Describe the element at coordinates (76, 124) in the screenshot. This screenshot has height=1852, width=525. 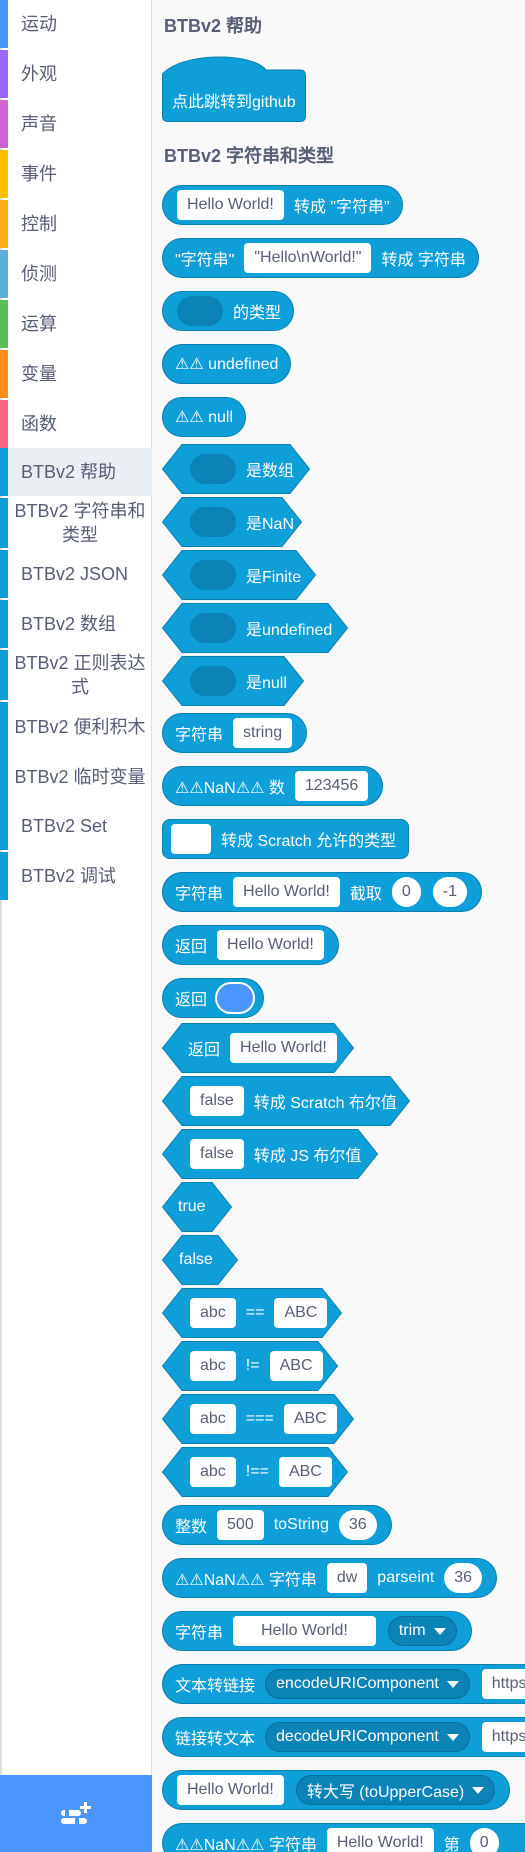
I see `category-sound: 声音` at that location.